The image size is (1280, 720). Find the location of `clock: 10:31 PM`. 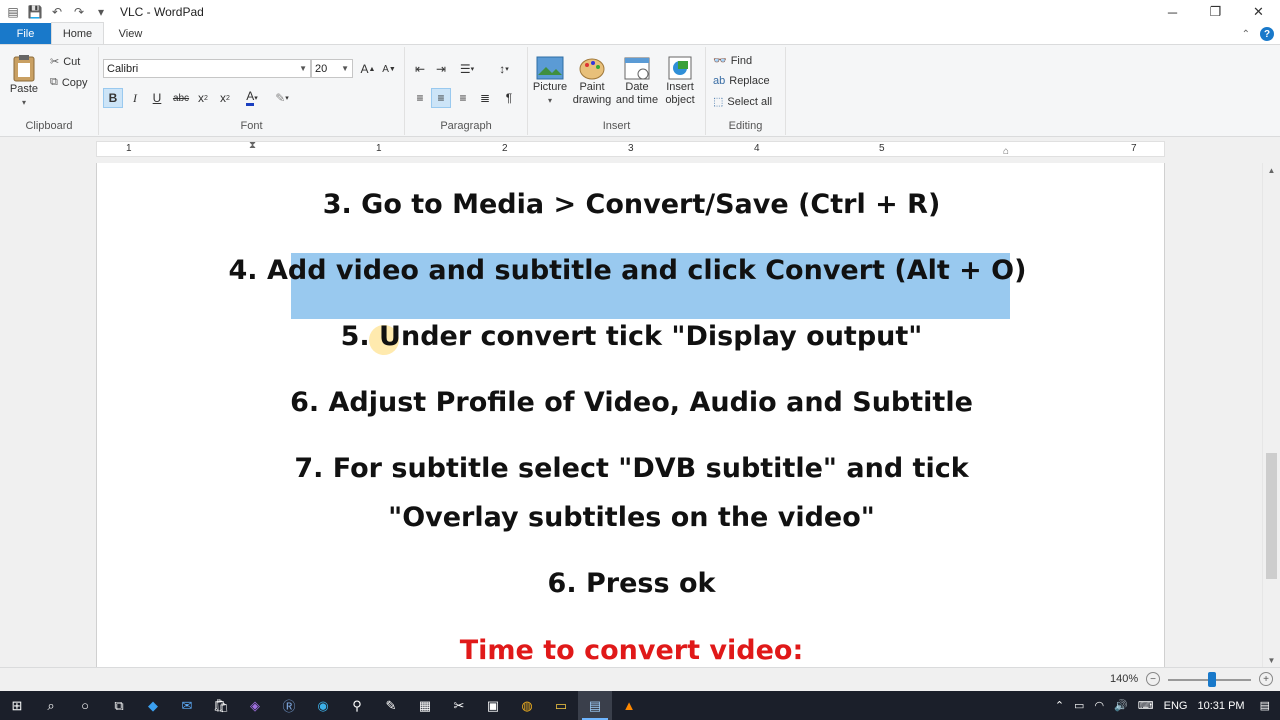

clock: 10:31 PM is located at coordinates (1221, 706).